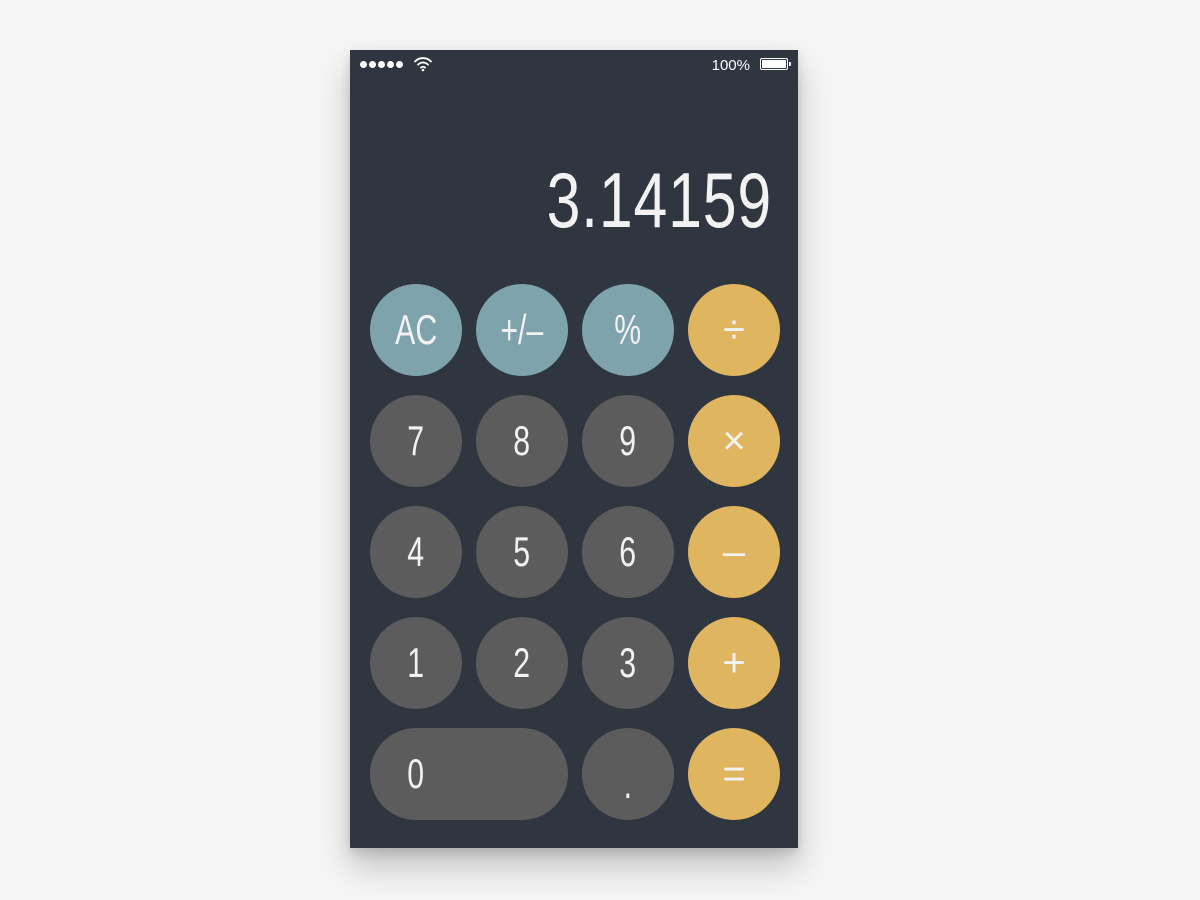  I want to click on digit-1-label: 1, so click(416, 662).